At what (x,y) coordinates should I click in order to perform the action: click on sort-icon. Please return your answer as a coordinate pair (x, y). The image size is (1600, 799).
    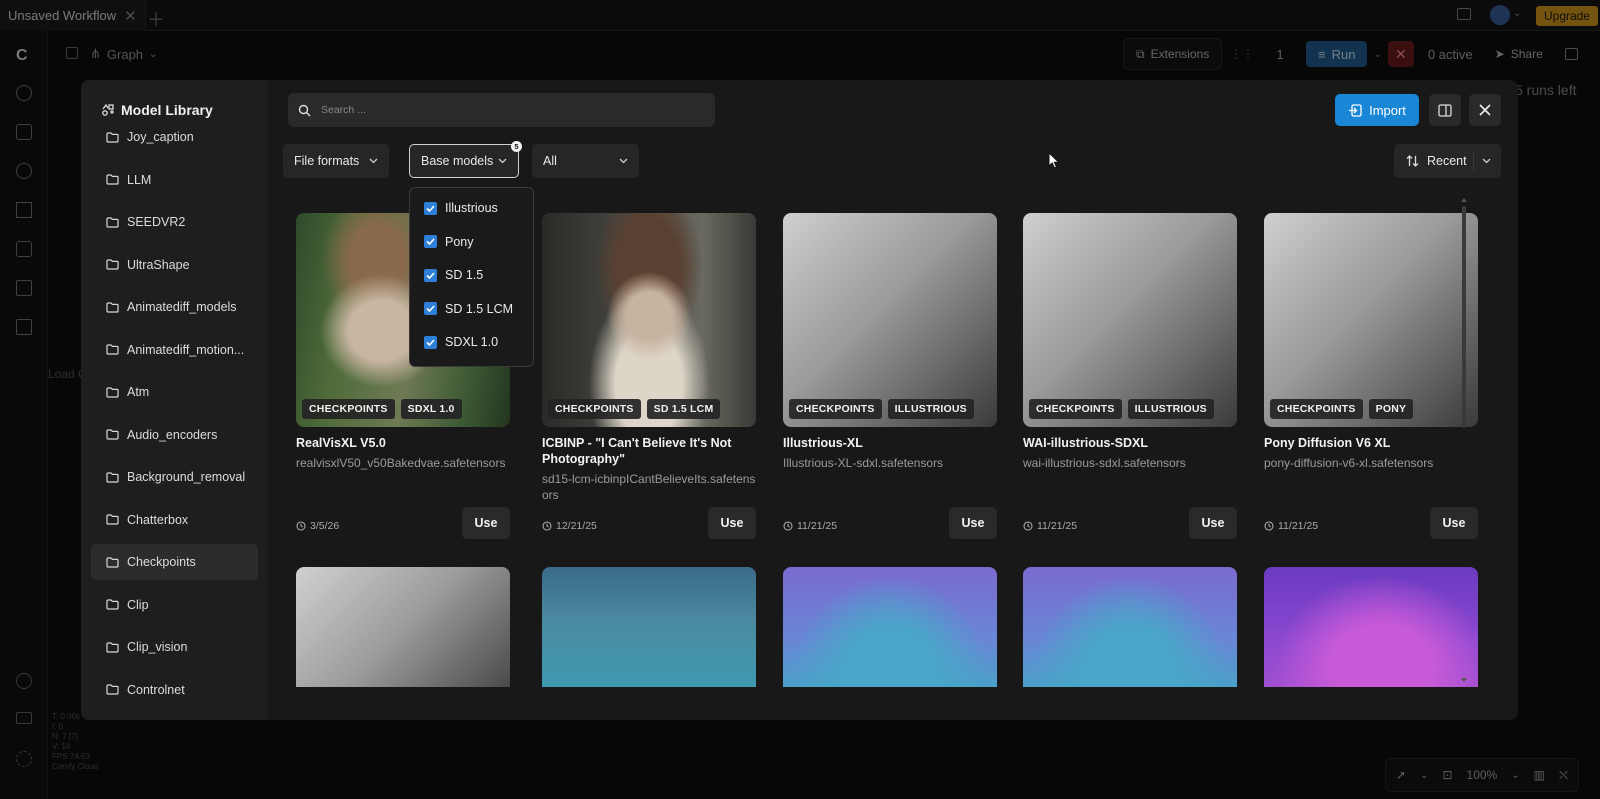
    Looking at the image, I should click on (1412, 161).